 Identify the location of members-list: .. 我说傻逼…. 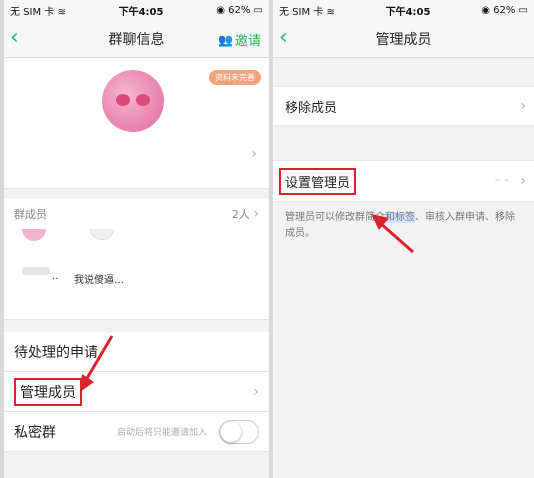
(136, 274).